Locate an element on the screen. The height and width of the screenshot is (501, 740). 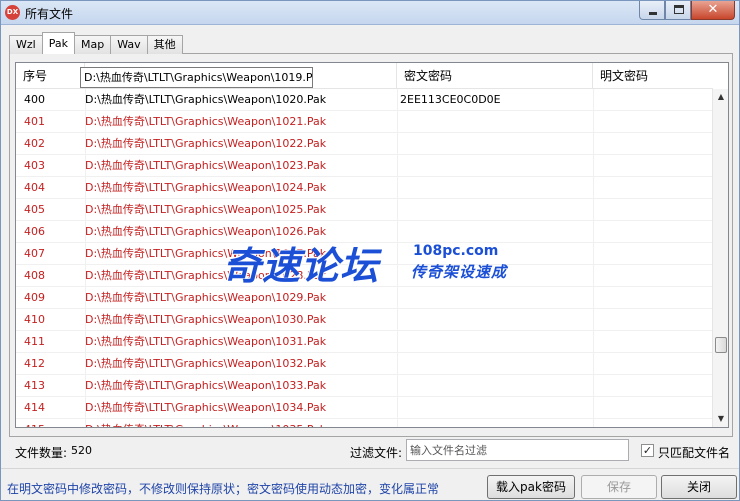
table-row: 406 D:\热血传奇\LTLT\Graphics\Weapon\1026.Pak is located at coordinates (364, 232).